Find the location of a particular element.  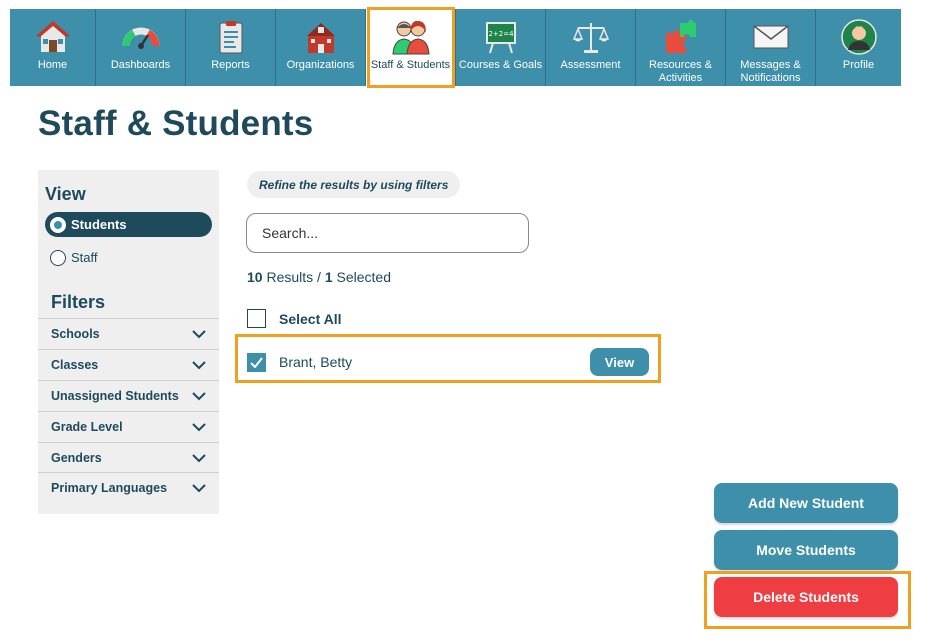

gauge-icon is located at coordinates (141, 37).